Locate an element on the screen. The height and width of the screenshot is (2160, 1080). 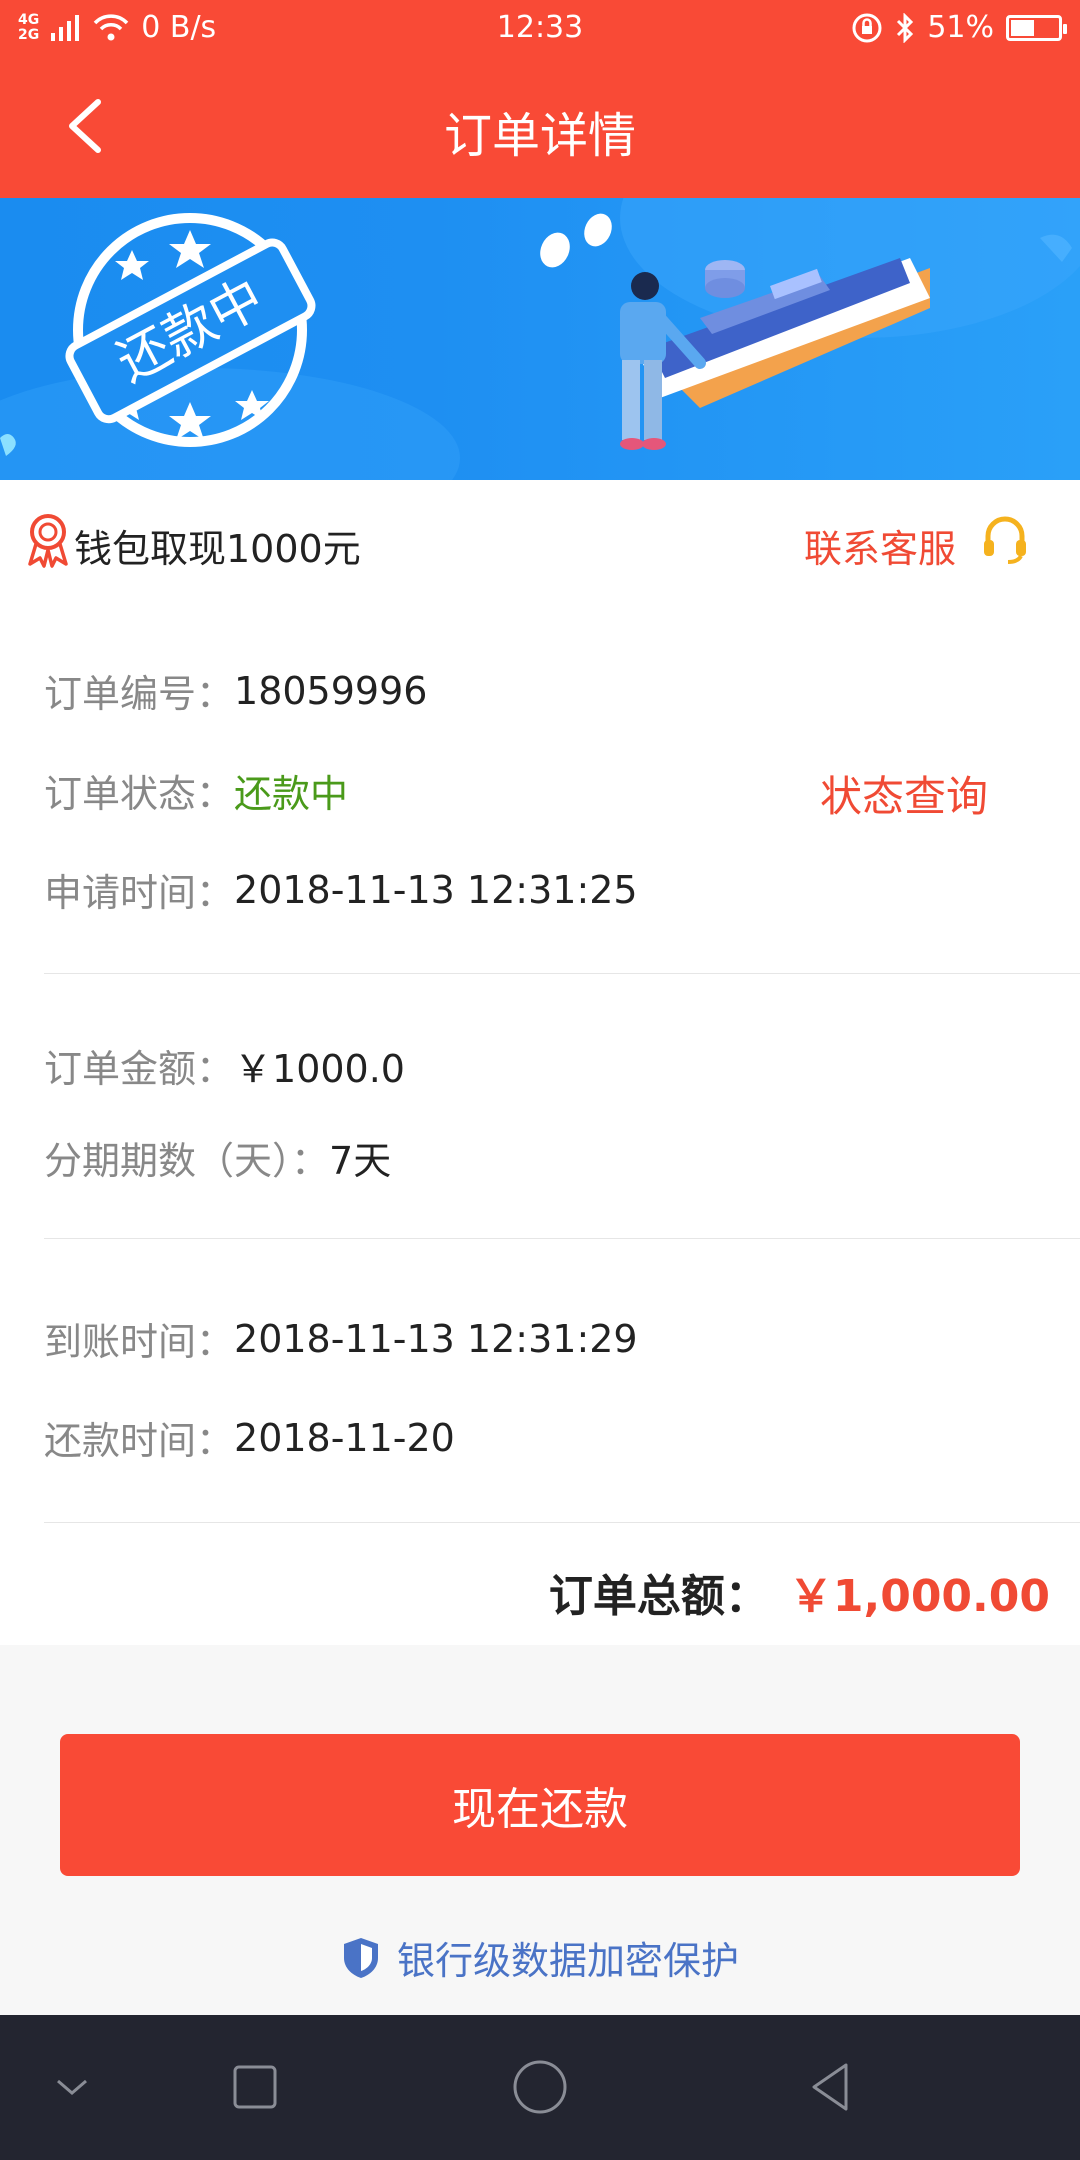
order-status-row: 订单状态： 还款中 is located at coordinates (196, 790).